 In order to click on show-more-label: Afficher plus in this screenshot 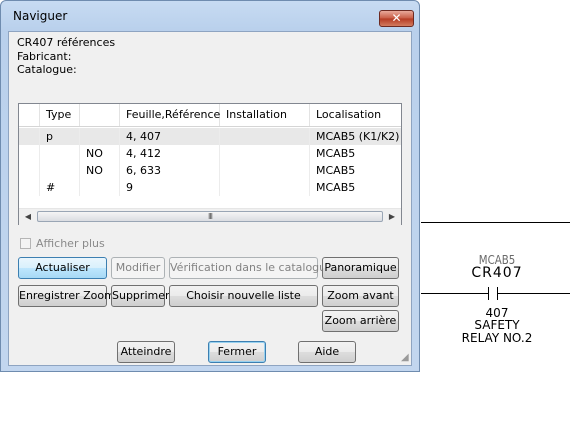, I will do `click(70, 243)`.